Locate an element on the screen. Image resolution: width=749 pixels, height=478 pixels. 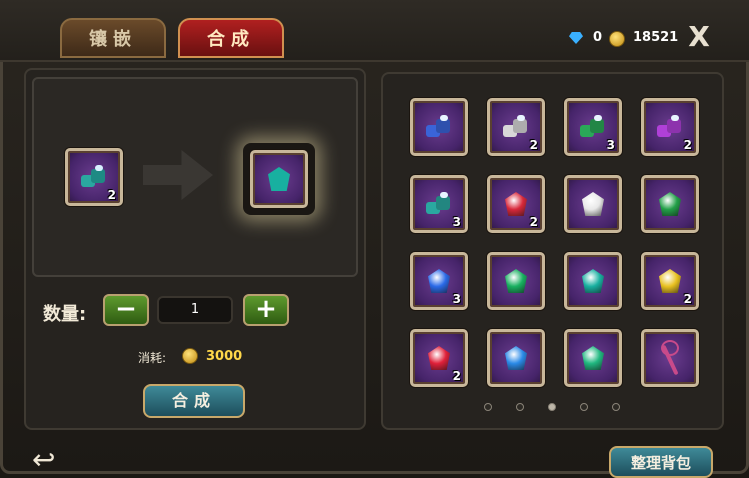
silver-ore-icon is located at coordinates (516, 127).